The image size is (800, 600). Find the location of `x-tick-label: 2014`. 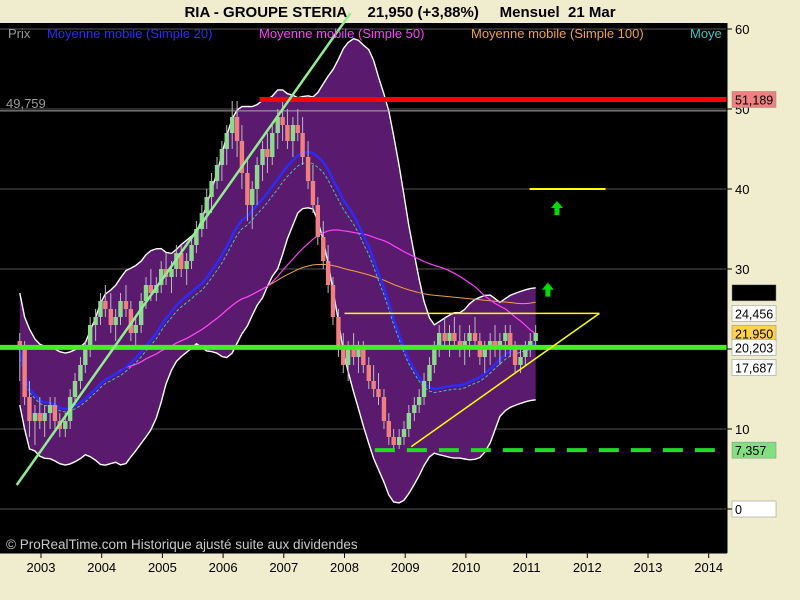

x-tick-label: 2014 is located at coordinates (708, 567).